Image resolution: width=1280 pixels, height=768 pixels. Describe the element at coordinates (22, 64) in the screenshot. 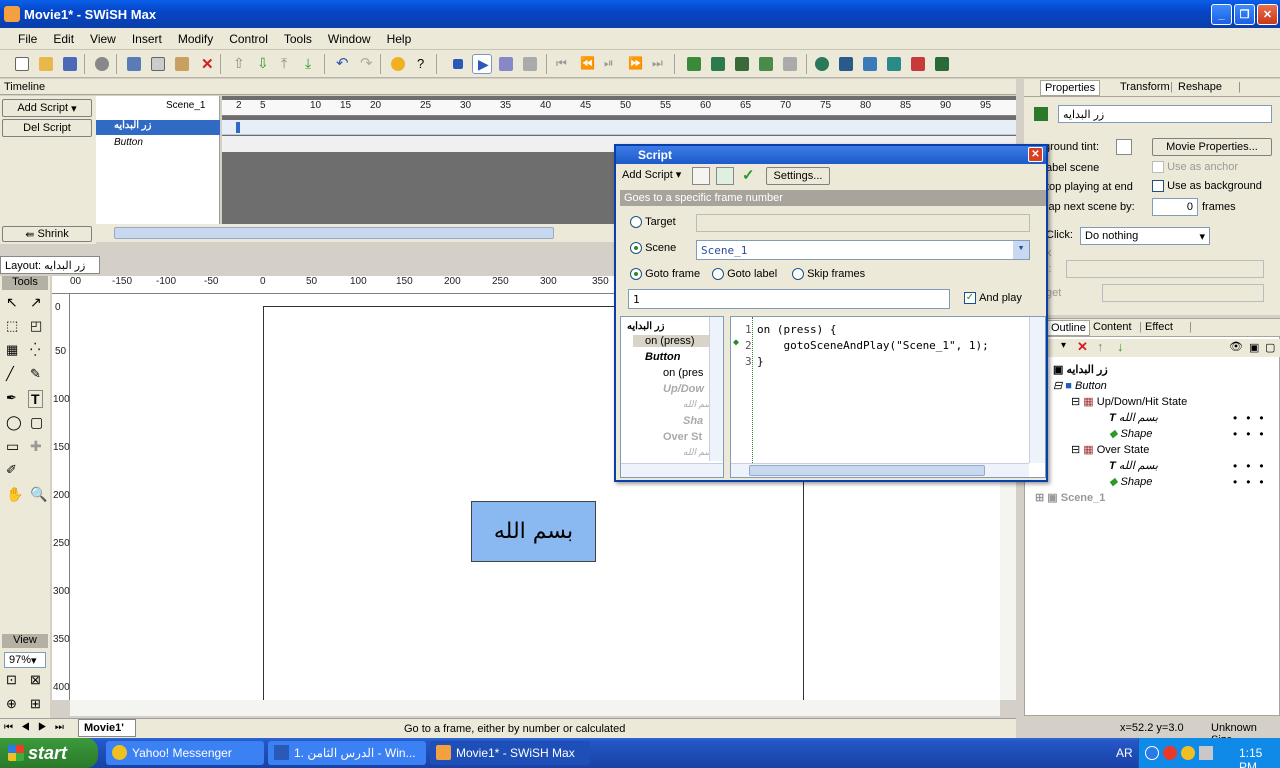

I see `new-icon` at that location.